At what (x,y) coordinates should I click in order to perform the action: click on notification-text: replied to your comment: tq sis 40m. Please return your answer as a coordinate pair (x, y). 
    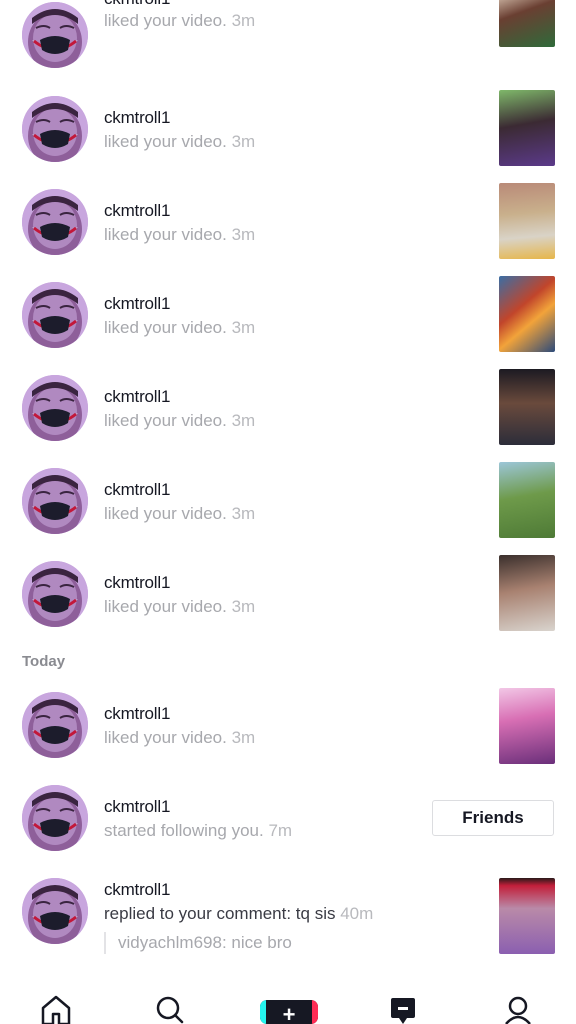
    Looking at the image, I should click on (239, 913).